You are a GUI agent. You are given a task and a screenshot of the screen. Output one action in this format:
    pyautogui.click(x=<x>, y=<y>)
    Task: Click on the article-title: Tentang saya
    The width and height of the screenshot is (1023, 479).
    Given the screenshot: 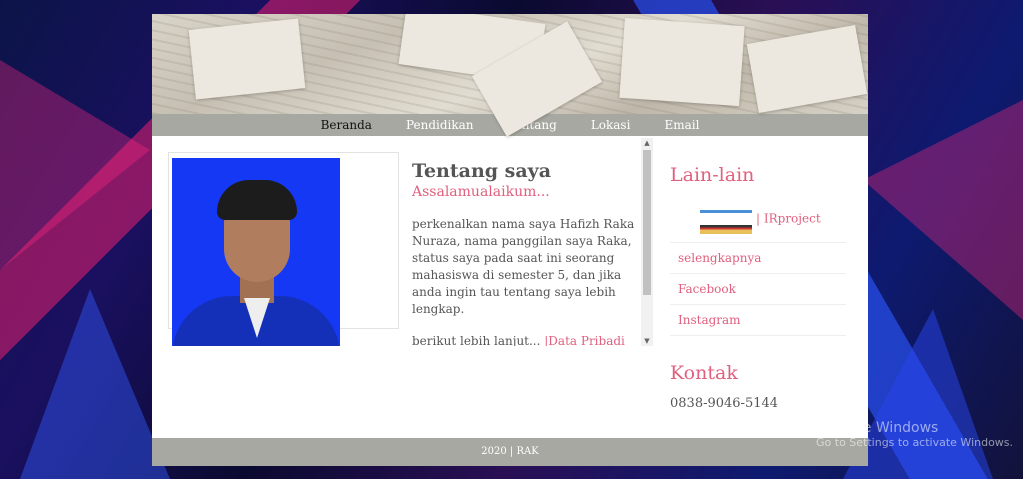 What is the action you would take?
    pyautogui.click(x=482, y=171)
    